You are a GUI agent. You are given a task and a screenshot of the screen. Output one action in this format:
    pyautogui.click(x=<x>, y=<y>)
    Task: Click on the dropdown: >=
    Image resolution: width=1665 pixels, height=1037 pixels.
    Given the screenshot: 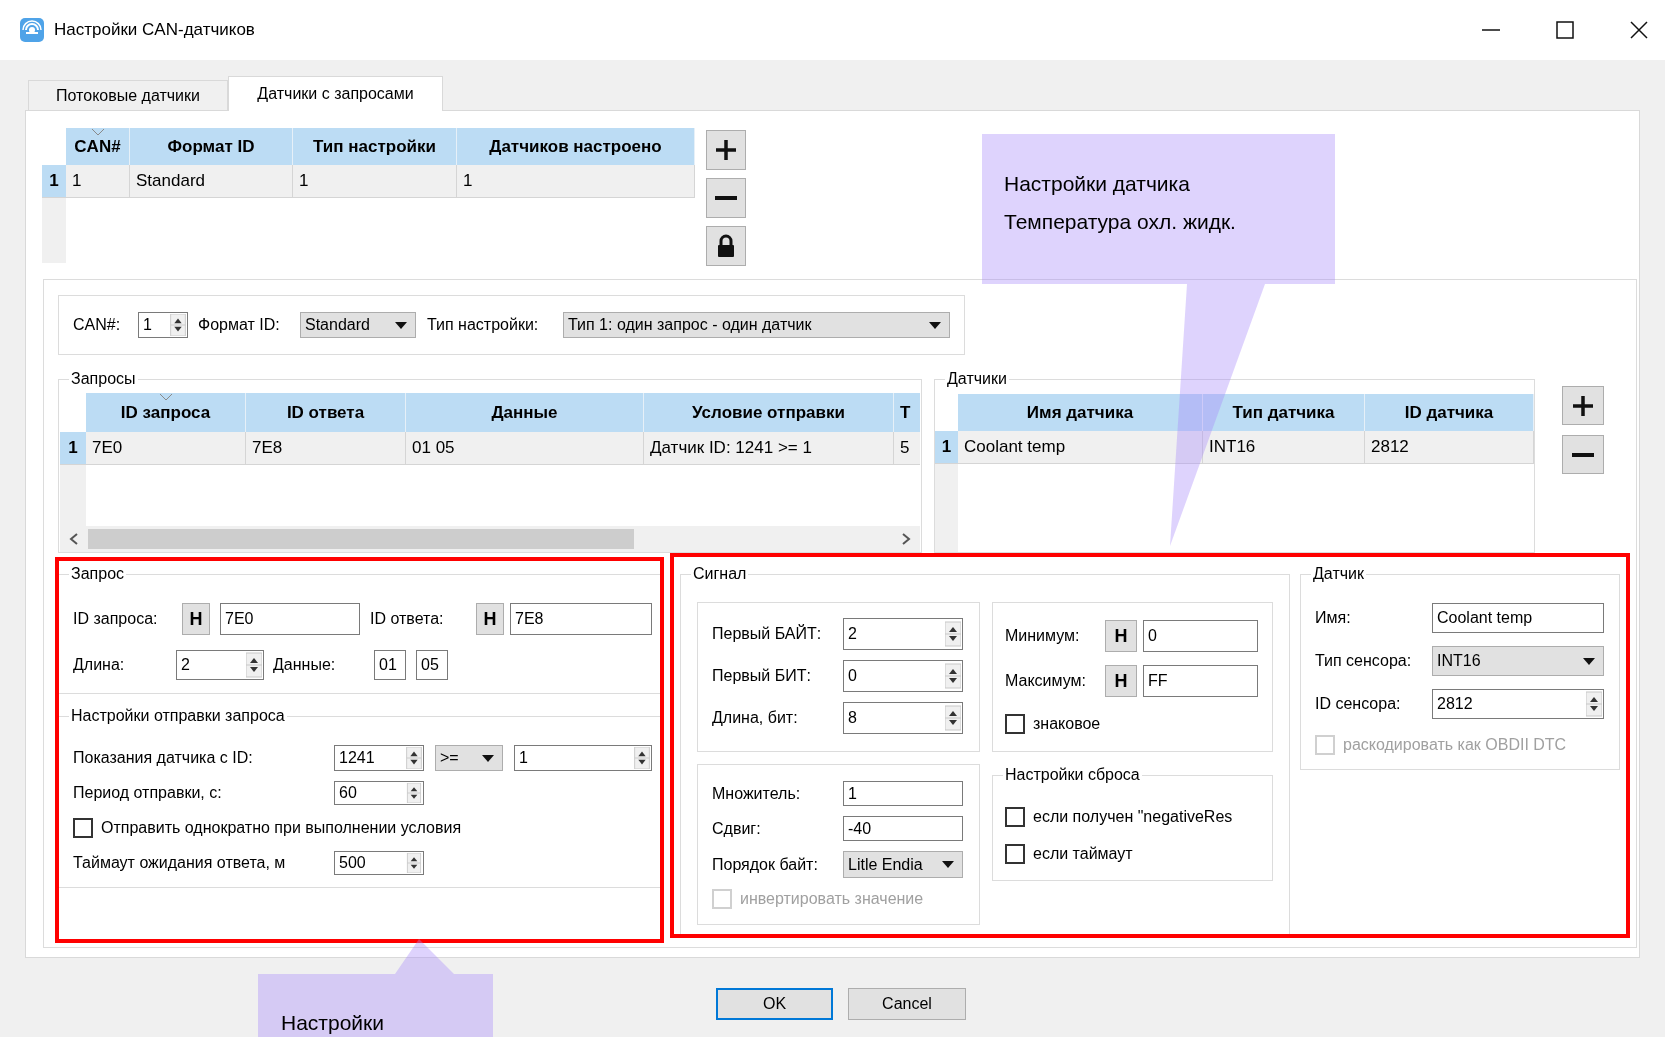 What is the action you would take?
    pyautogui.click(x=469, y=758)
    